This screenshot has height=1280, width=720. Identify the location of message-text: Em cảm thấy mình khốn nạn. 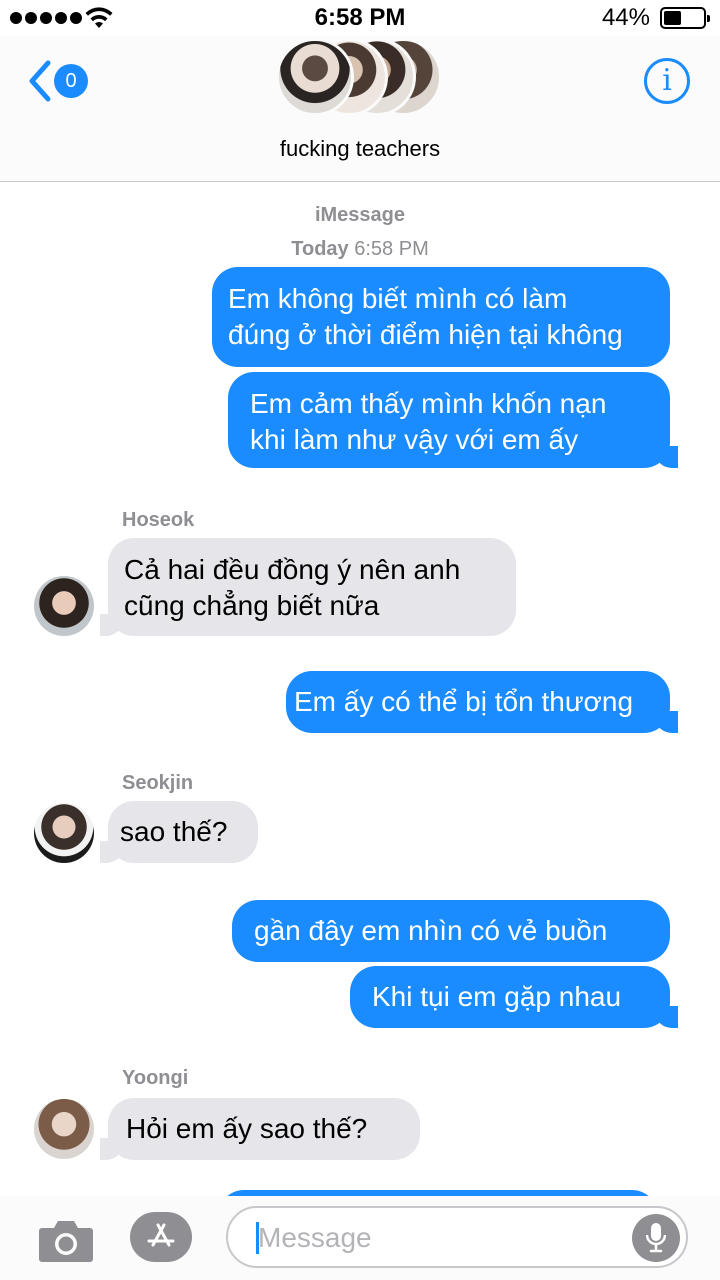
(428, 403).